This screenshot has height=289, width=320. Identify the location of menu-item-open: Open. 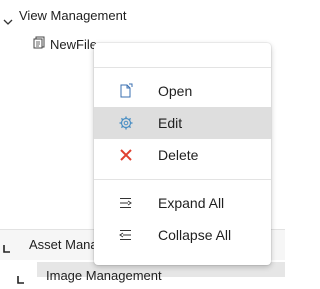
(182, 91).